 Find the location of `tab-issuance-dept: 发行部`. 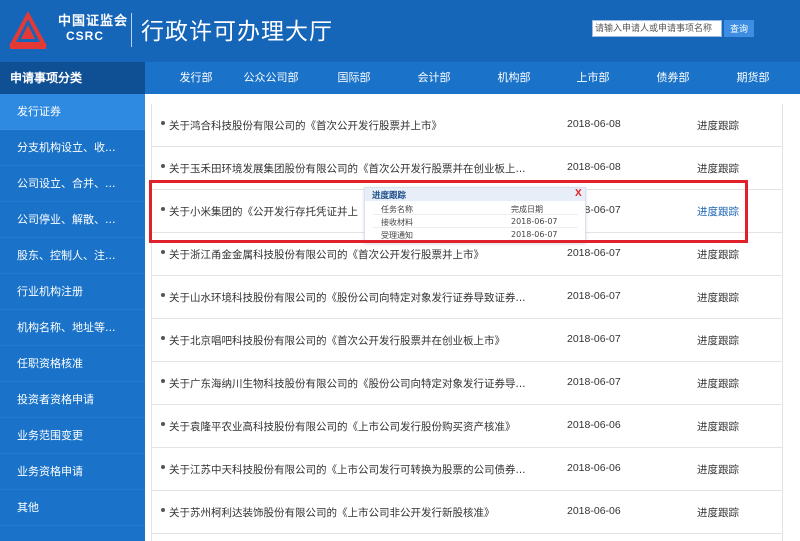

tab-issuance-dept: 发行部 is located at coordinates (196, 78).